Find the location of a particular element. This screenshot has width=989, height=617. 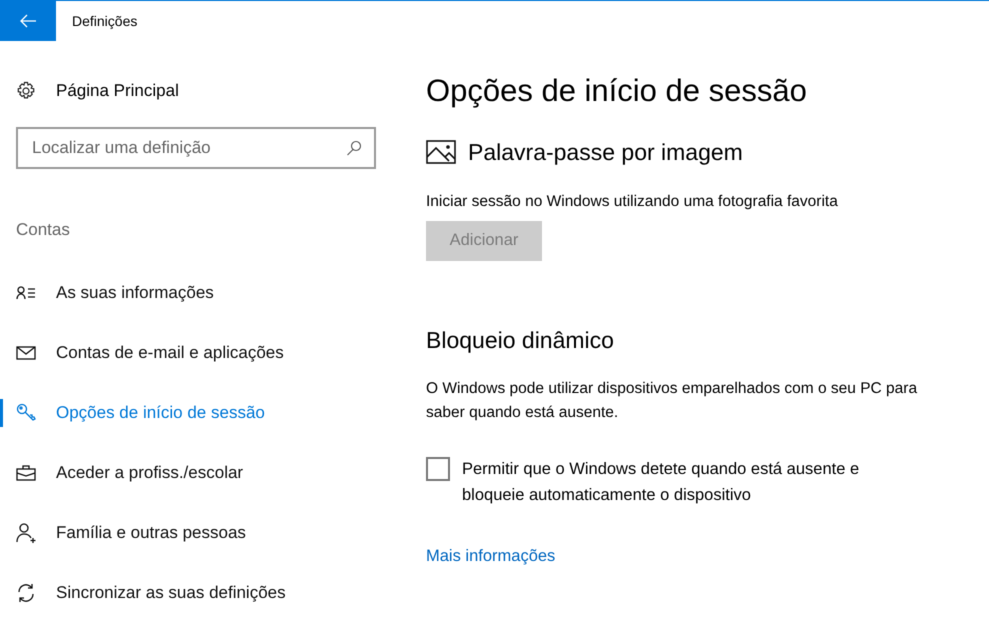

nav-item: Sincronizar as suas definições is located at coordinates (200, 589).